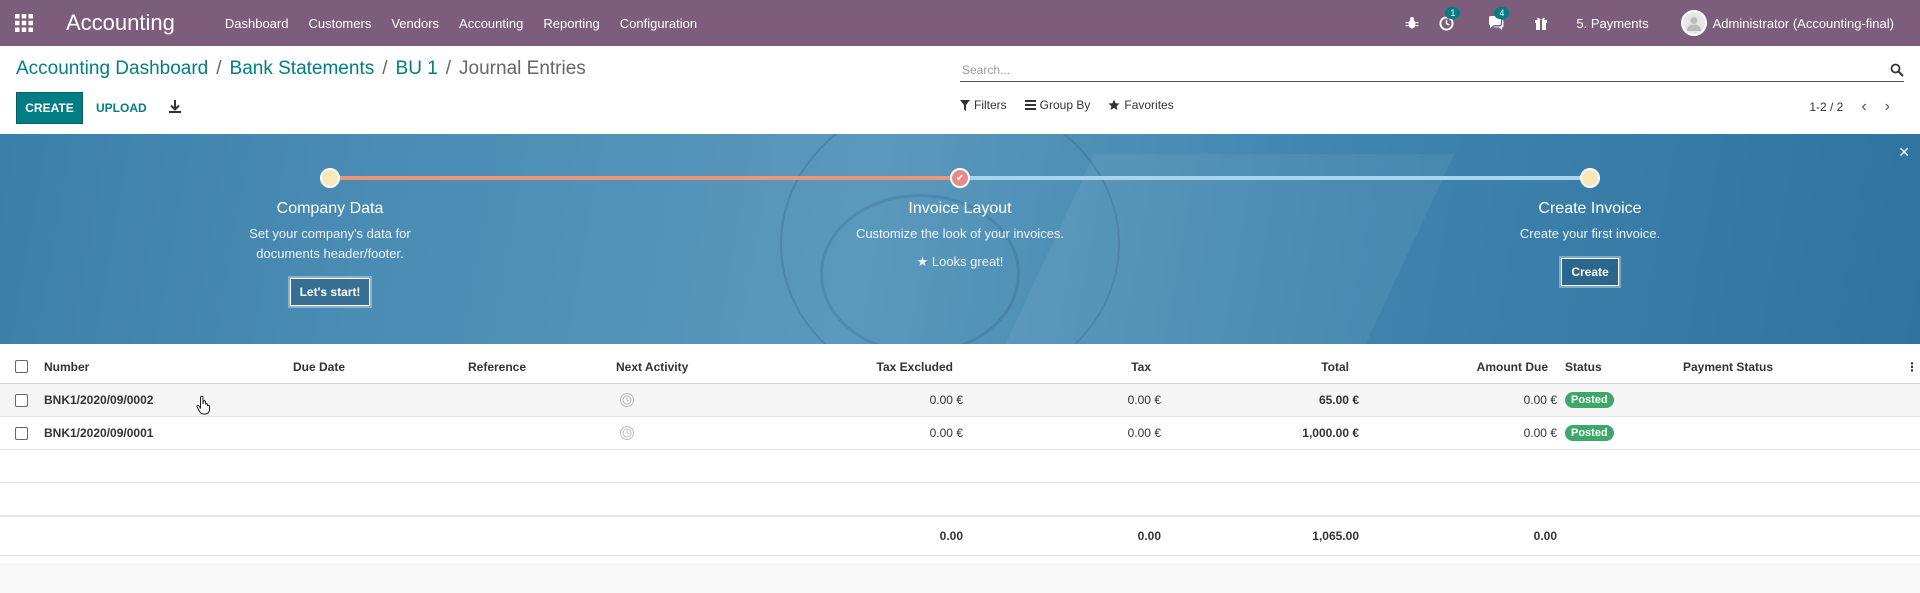  What do you see at coordinates (1728, 366) in the screenshot?
I see `column-payment-status: Payment Status` at bounding box center [1728, 366].